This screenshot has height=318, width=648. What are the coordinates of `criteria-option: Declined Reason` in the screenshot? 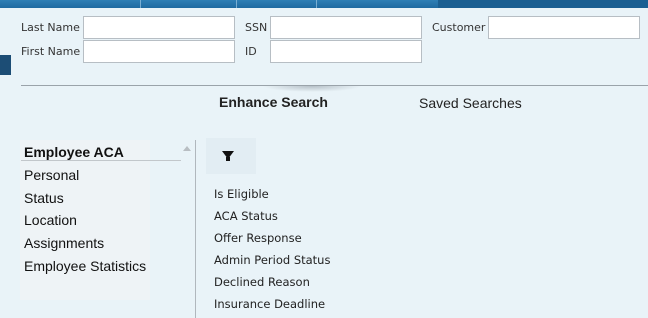 It's located at (262, 282).